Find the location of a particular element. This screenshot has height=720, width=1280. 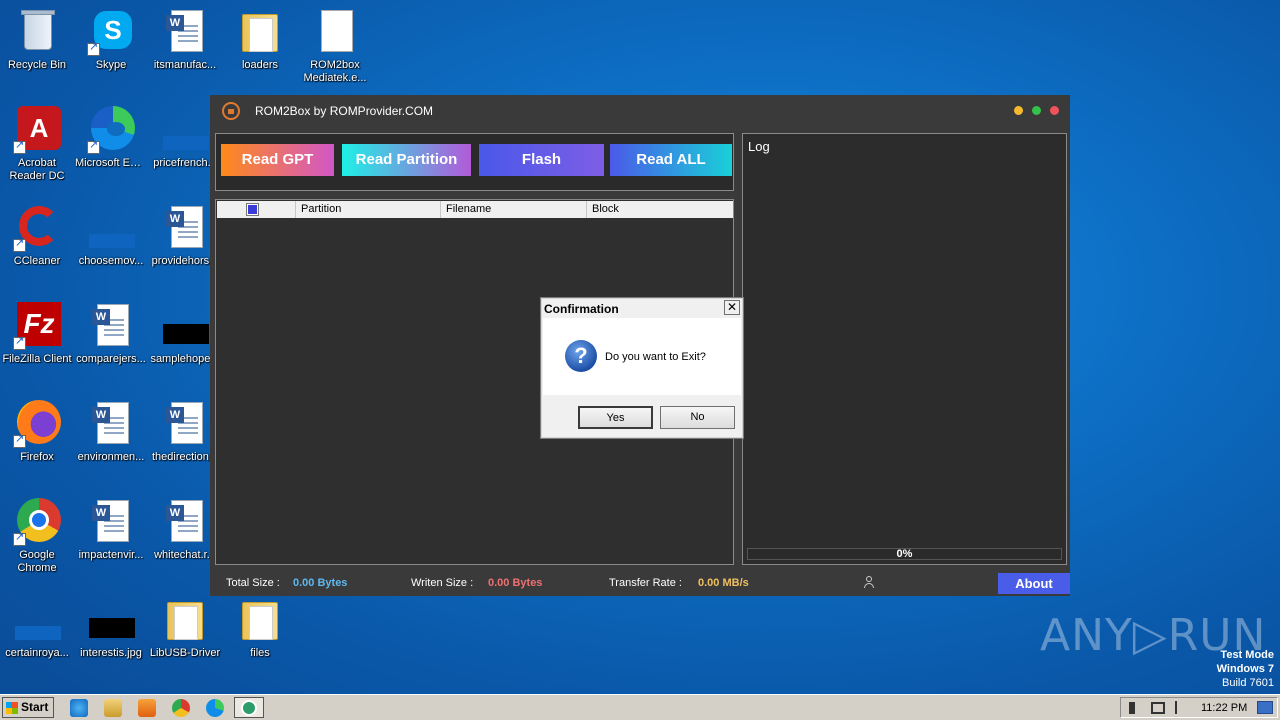

edge-icon is located at coordinates (111, 130).